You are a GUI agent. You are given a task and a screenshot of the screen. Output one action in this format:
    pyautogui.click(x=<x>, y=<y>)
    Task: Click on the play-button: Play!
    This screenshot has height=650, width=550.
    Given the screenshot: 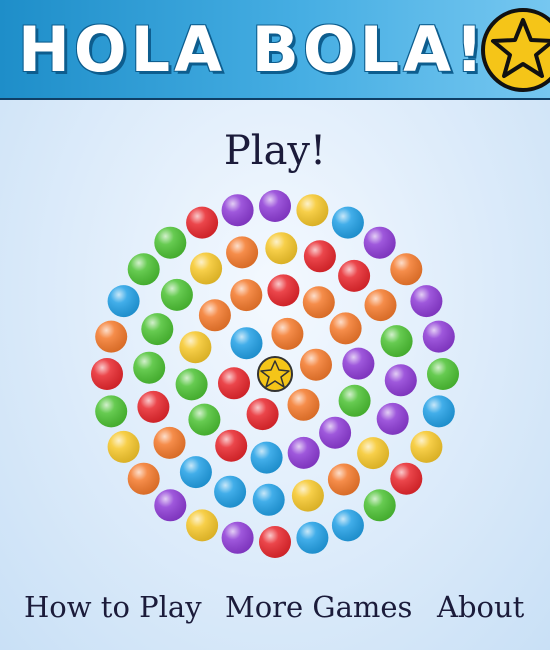 What is the action you would take?
    pyautogui.click(x=275, y=151)
    